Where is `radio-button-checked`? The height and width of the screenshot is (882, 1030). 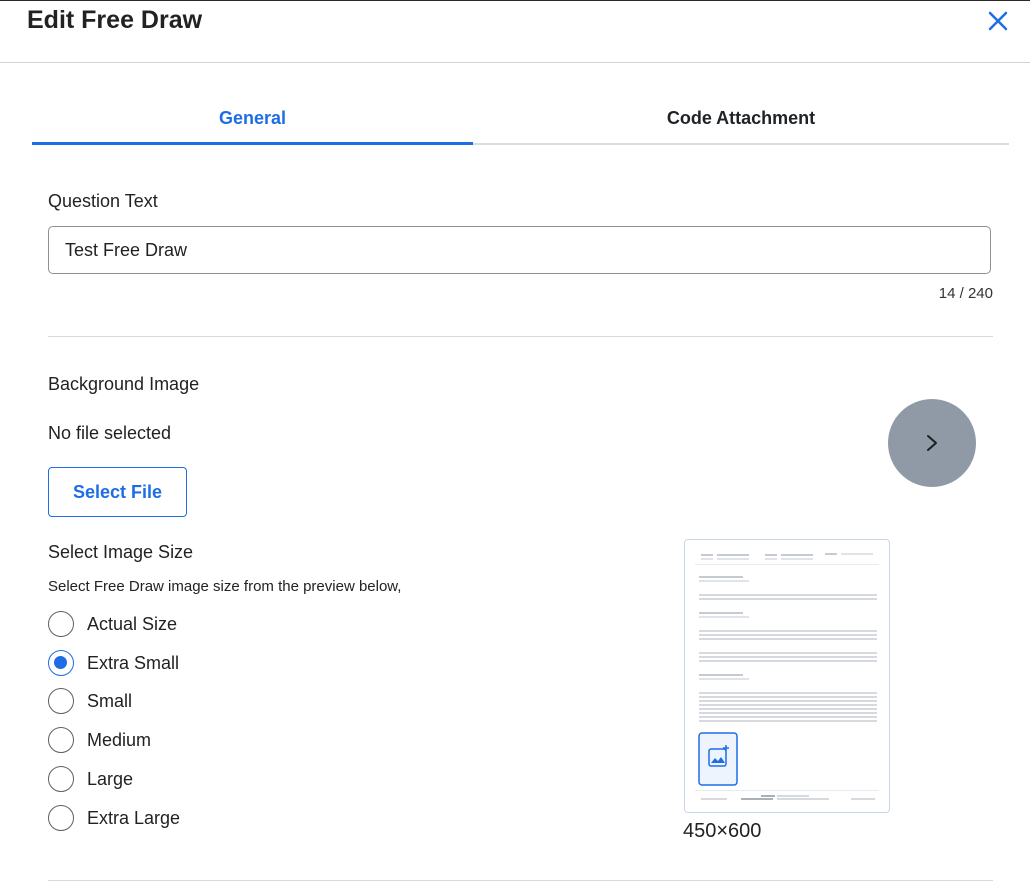 radio-button-checked is located at coordinates (61, 663).